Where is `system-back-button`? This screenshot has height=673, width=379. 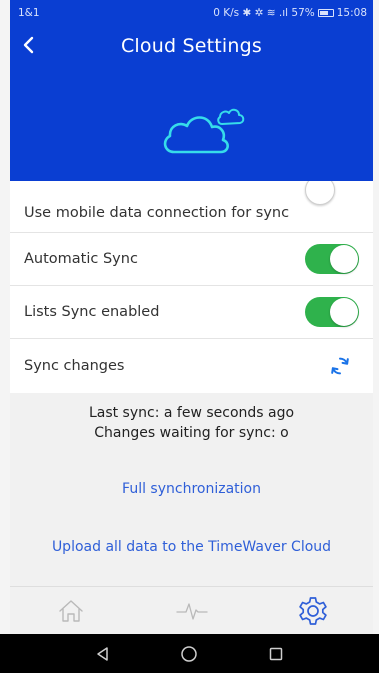
system-back-button is located at coordinates (103, 654).